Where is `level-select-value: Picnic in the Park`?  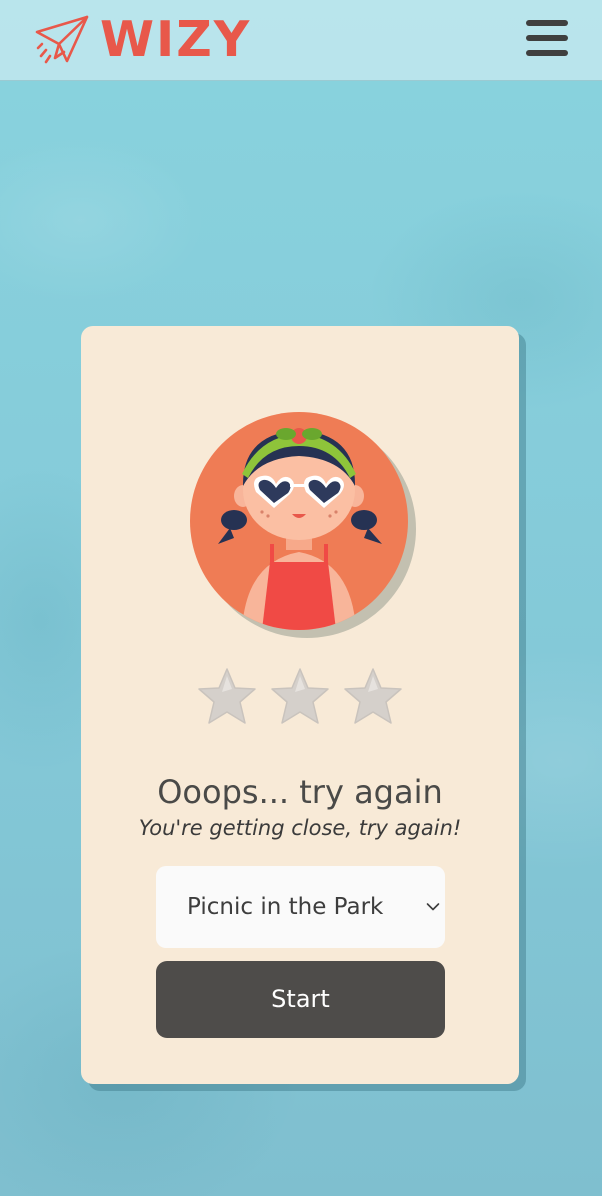 level-select-value: Picnic in the Park is located at coordinates (285, 907).